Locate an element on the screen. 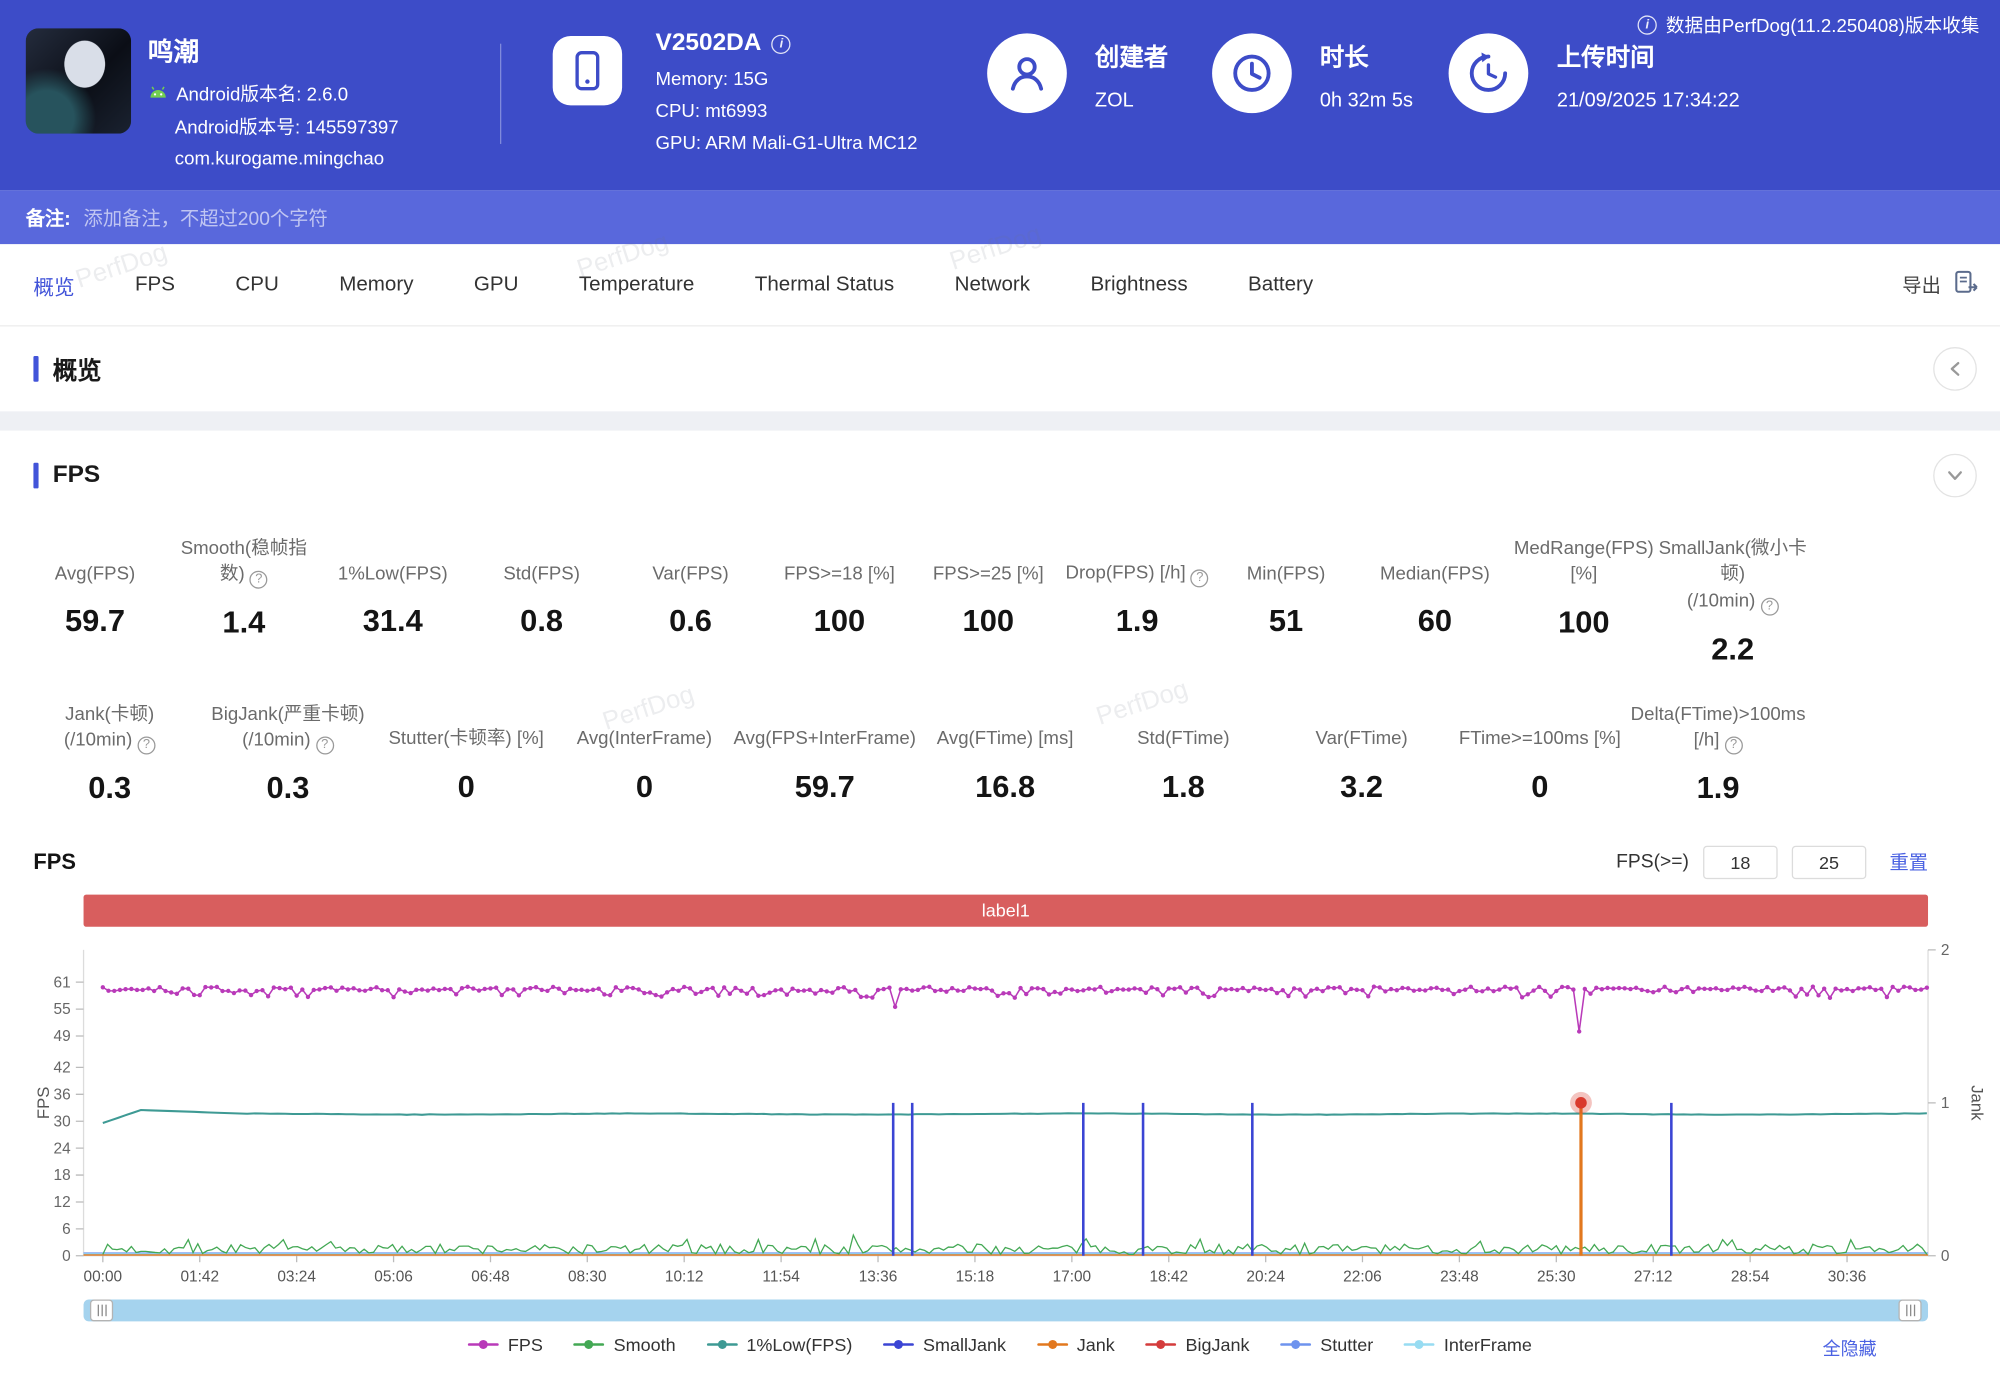 This screenshot has height=1388, width=2000. stat-jank-卡顿: Jank(卡顿) (/10min)? 0.3 is located at coordinates (110, 754).